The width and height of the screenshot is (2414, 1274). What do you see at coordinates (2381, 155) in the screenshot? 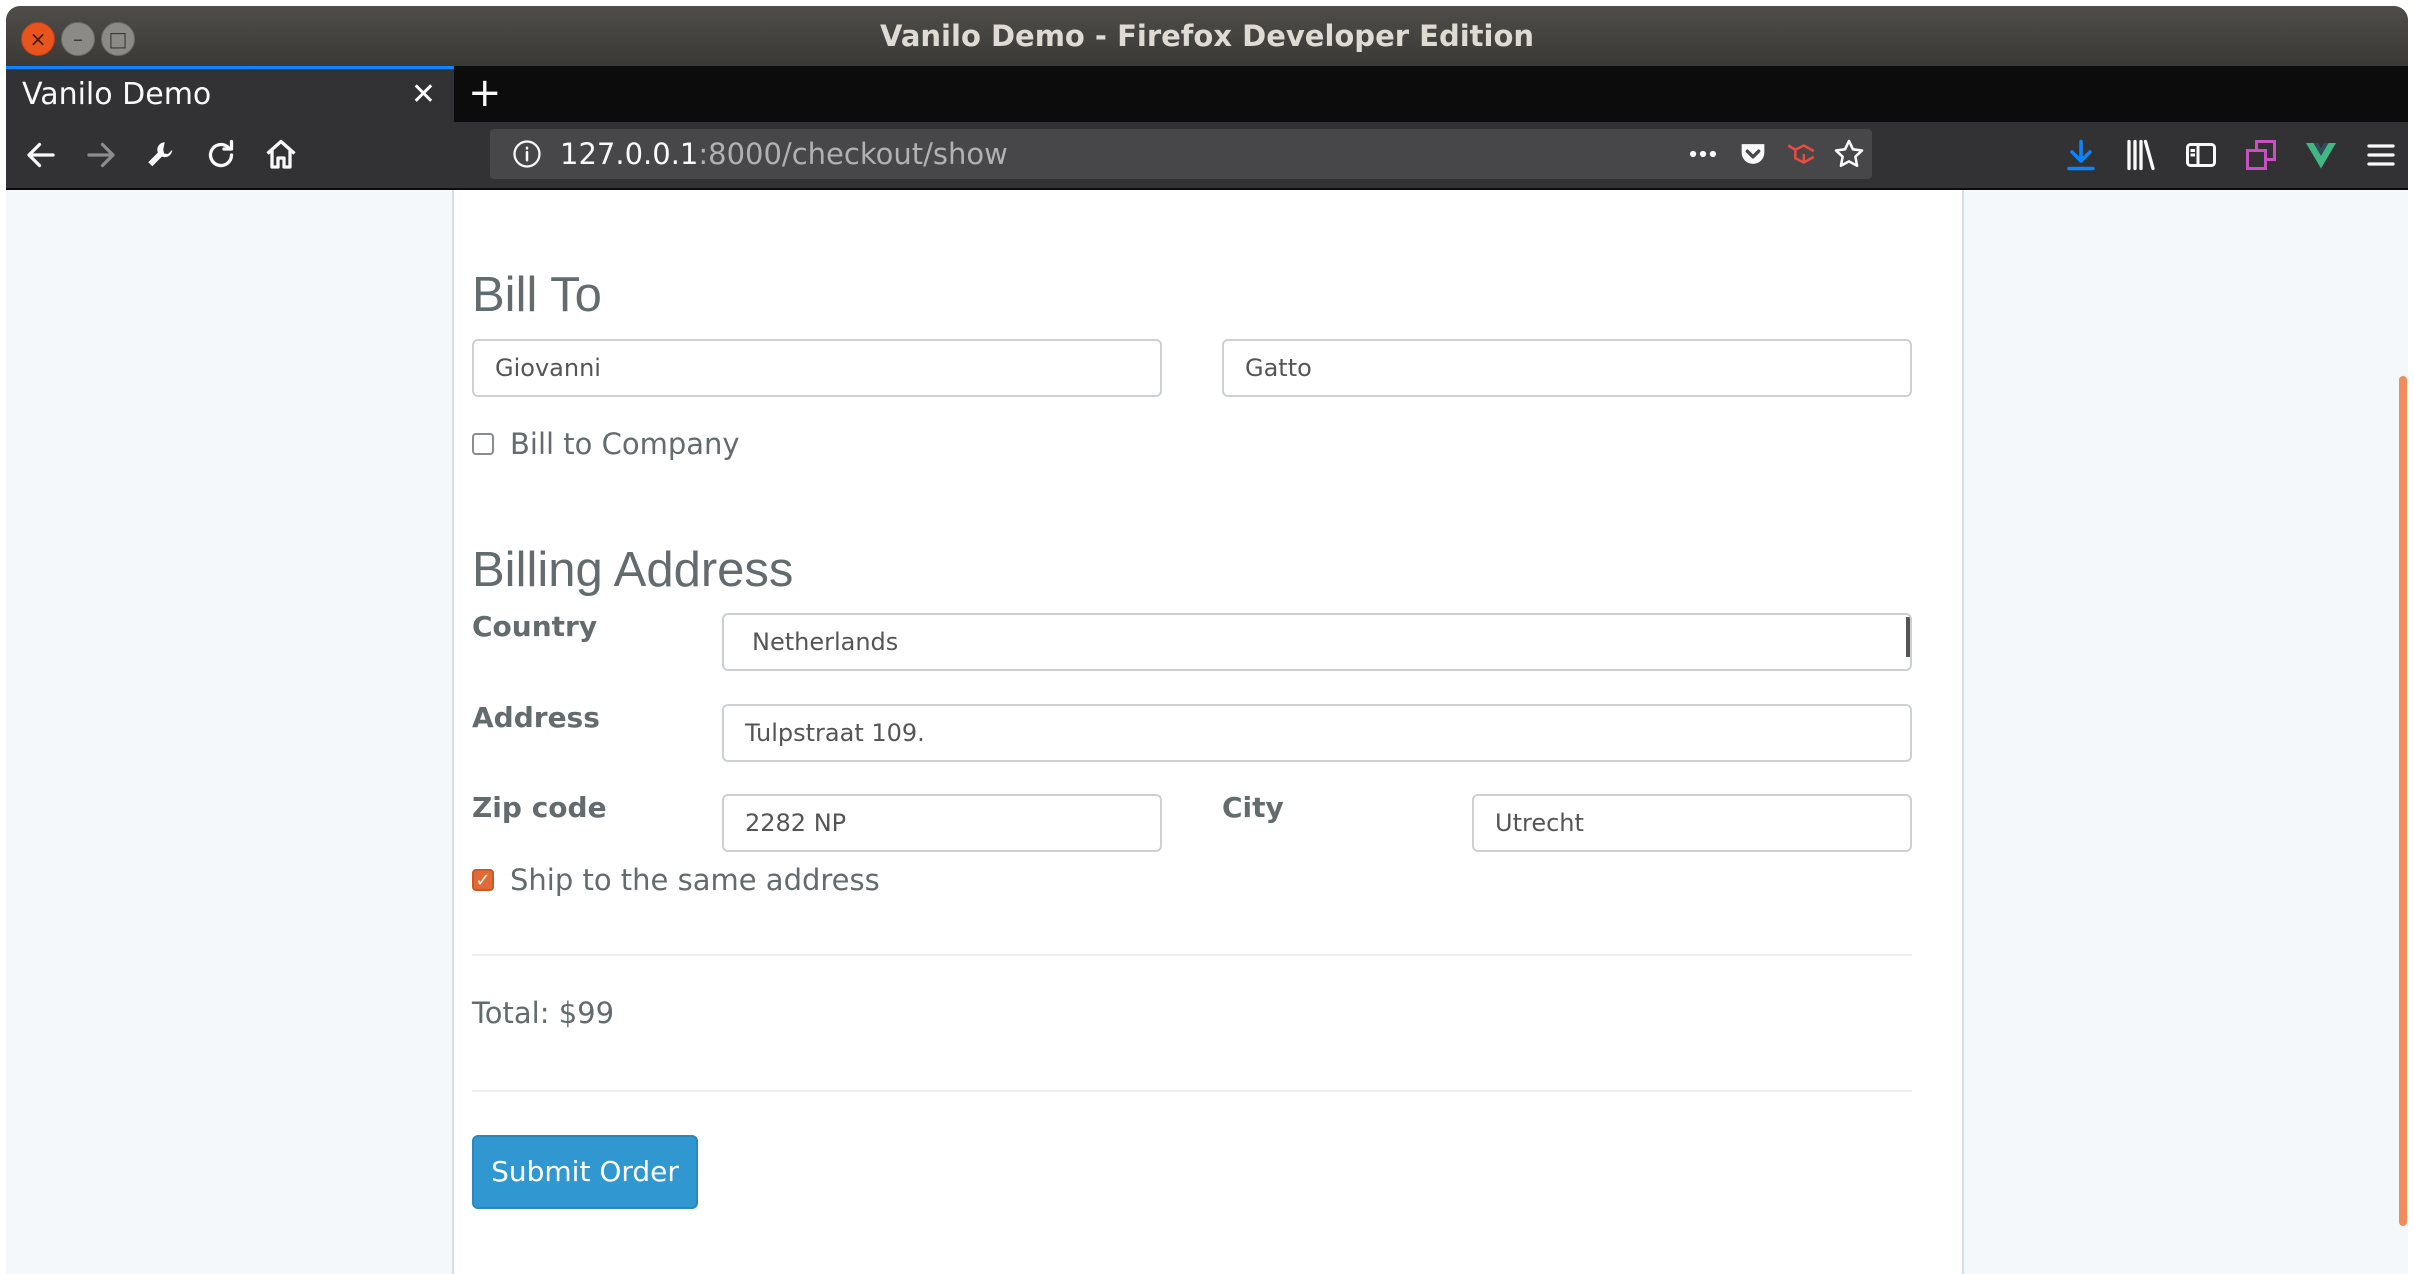
I see `menu-hamburger-icon` at bounding box center [2381, 155].